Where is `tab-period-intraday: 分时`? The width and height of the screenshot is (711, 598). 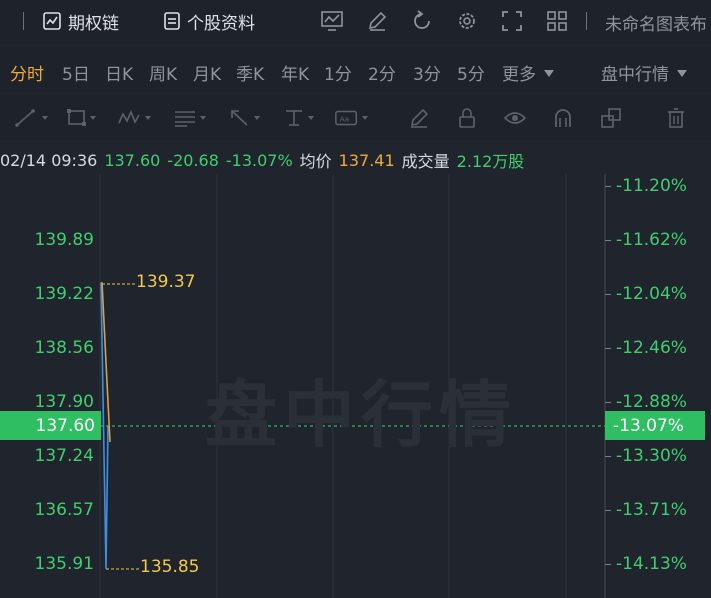
tab-period-intraday: 分时 is located at coordinates (27, 72).